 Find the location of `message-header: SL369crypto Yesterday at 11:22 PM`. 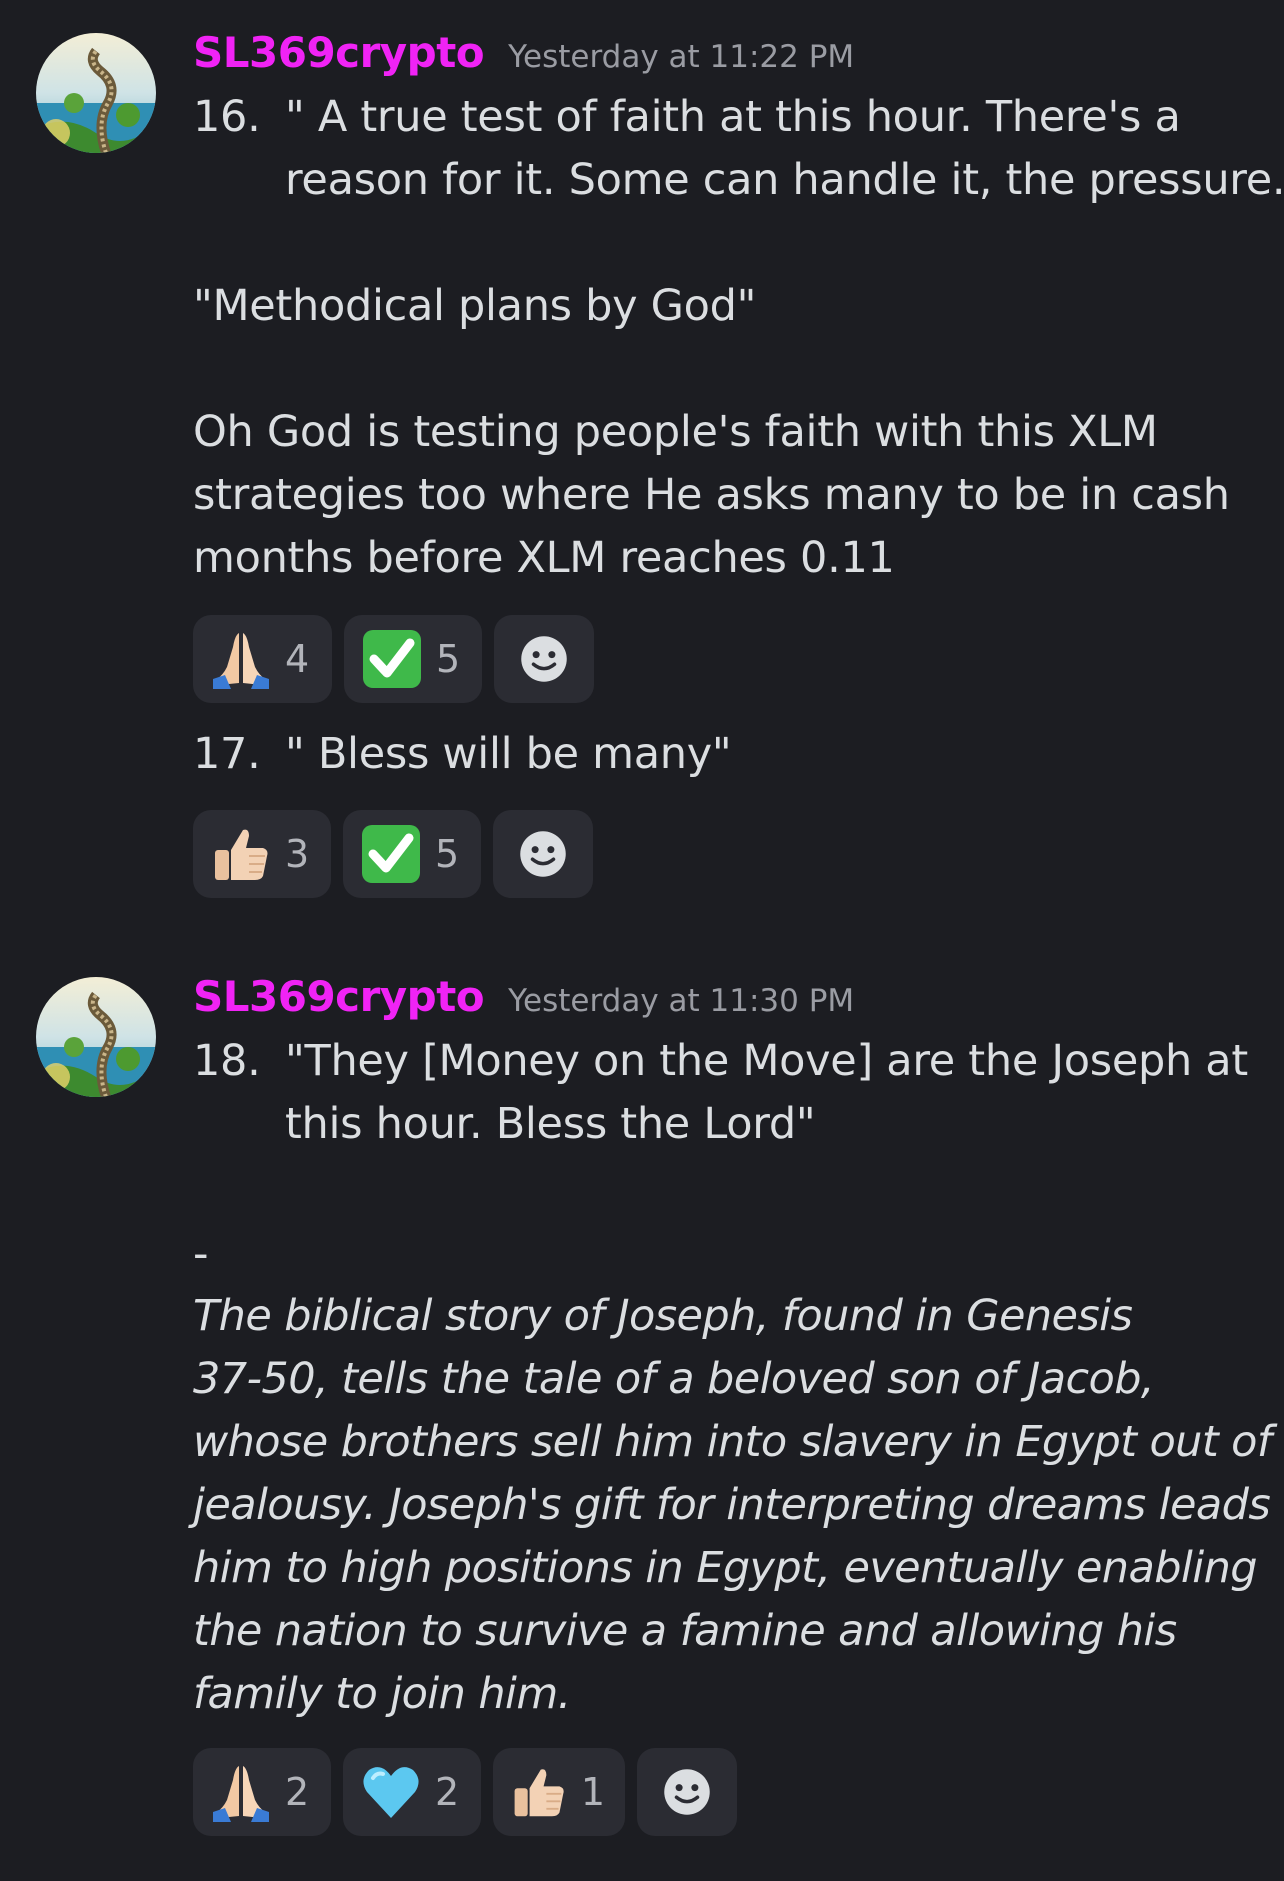

message-header: SL369crypto Yesterday at 11:22 PM is located at coordinates (523, 52).